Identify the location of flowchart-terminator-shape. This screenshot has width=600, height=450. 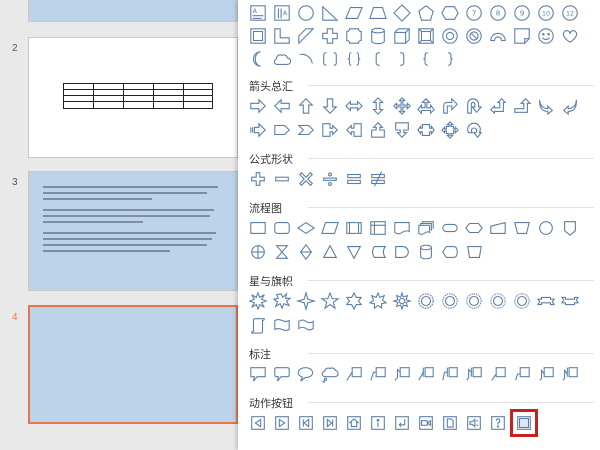
(450, 228).